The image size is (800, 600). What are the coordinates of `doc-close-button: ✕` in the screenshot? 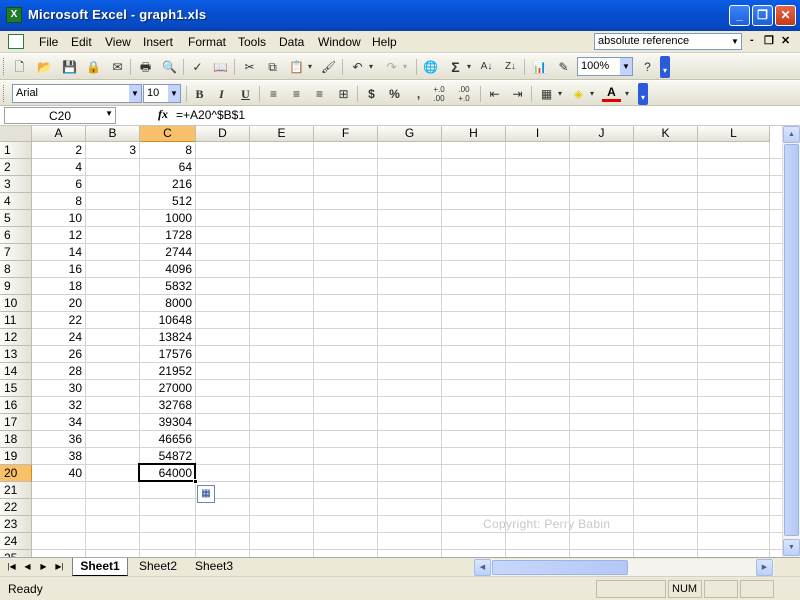 It's located at (785, 40).